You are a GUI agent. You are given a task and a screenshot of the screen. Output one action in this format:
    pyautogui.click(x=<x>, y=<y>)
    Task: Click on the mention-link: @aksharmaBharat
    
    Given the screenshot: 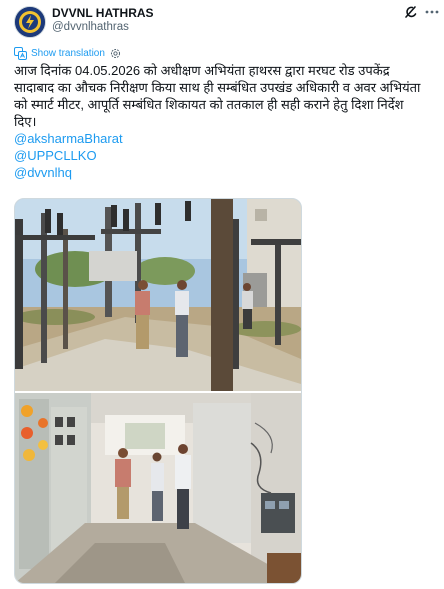 What is the action you would take?
    pyautogui.click(x=224, y=138)
    